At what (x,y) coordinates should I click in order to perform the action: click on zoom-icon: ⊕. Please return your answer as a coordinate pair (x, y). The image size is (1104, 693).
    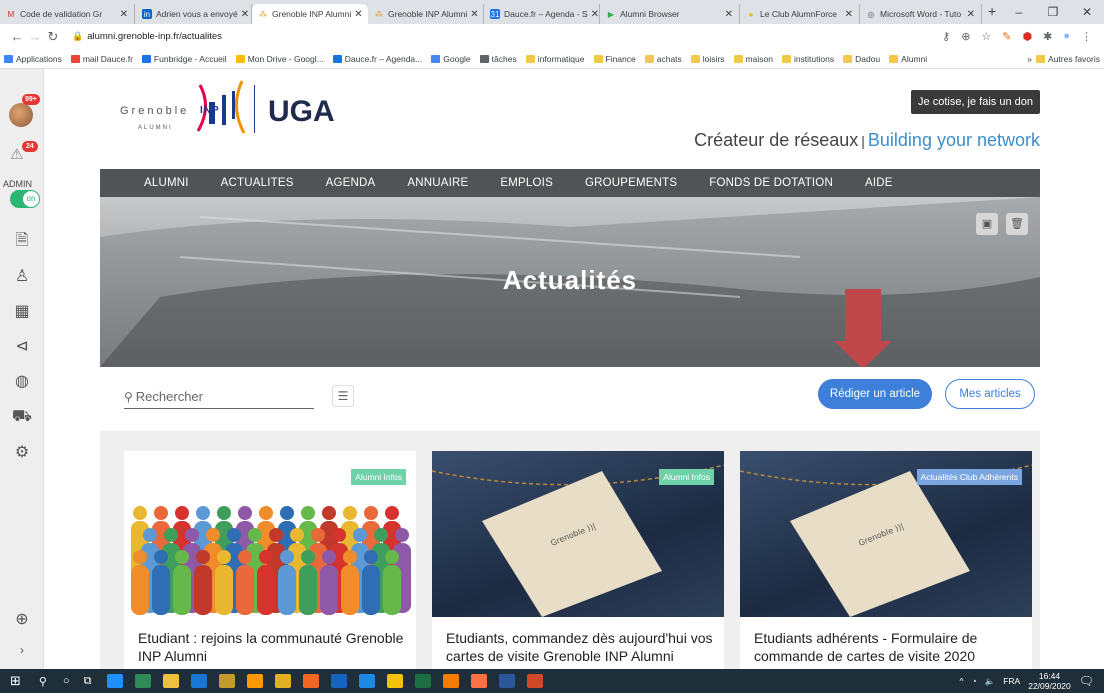
    Looking at the image, I should click on (965, 36).